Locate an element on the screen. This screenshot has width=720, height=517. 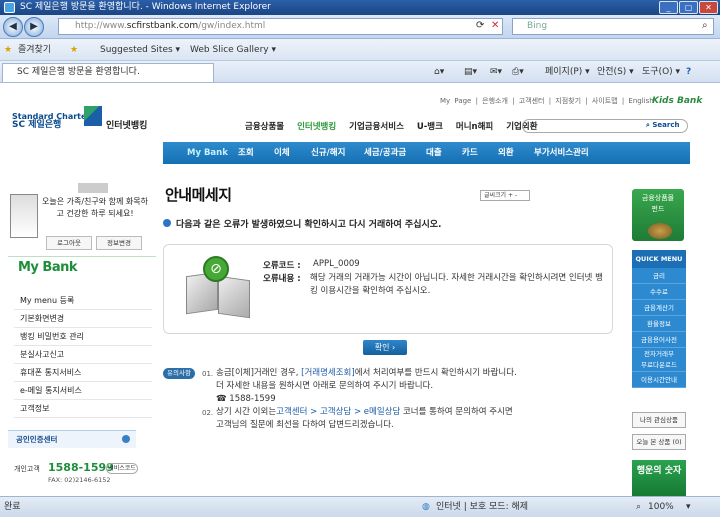
menu-item-default-screen: 기본화면변경 is located at coordinates (83, 319).